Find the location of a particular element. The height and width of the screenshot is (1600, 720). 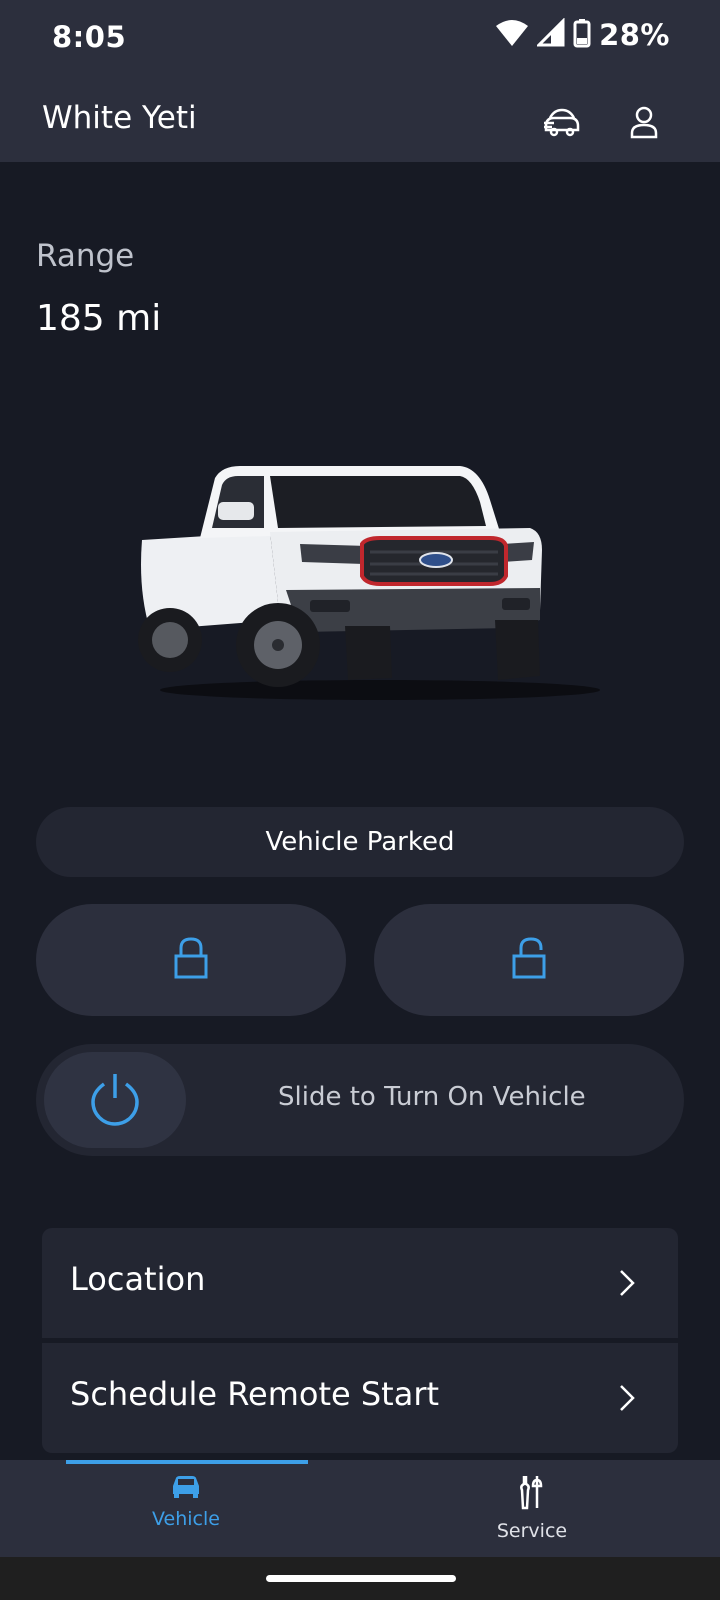

list-item-schedule-remote-start: Schedule Remote Start is located at coordinates (360, 1398).